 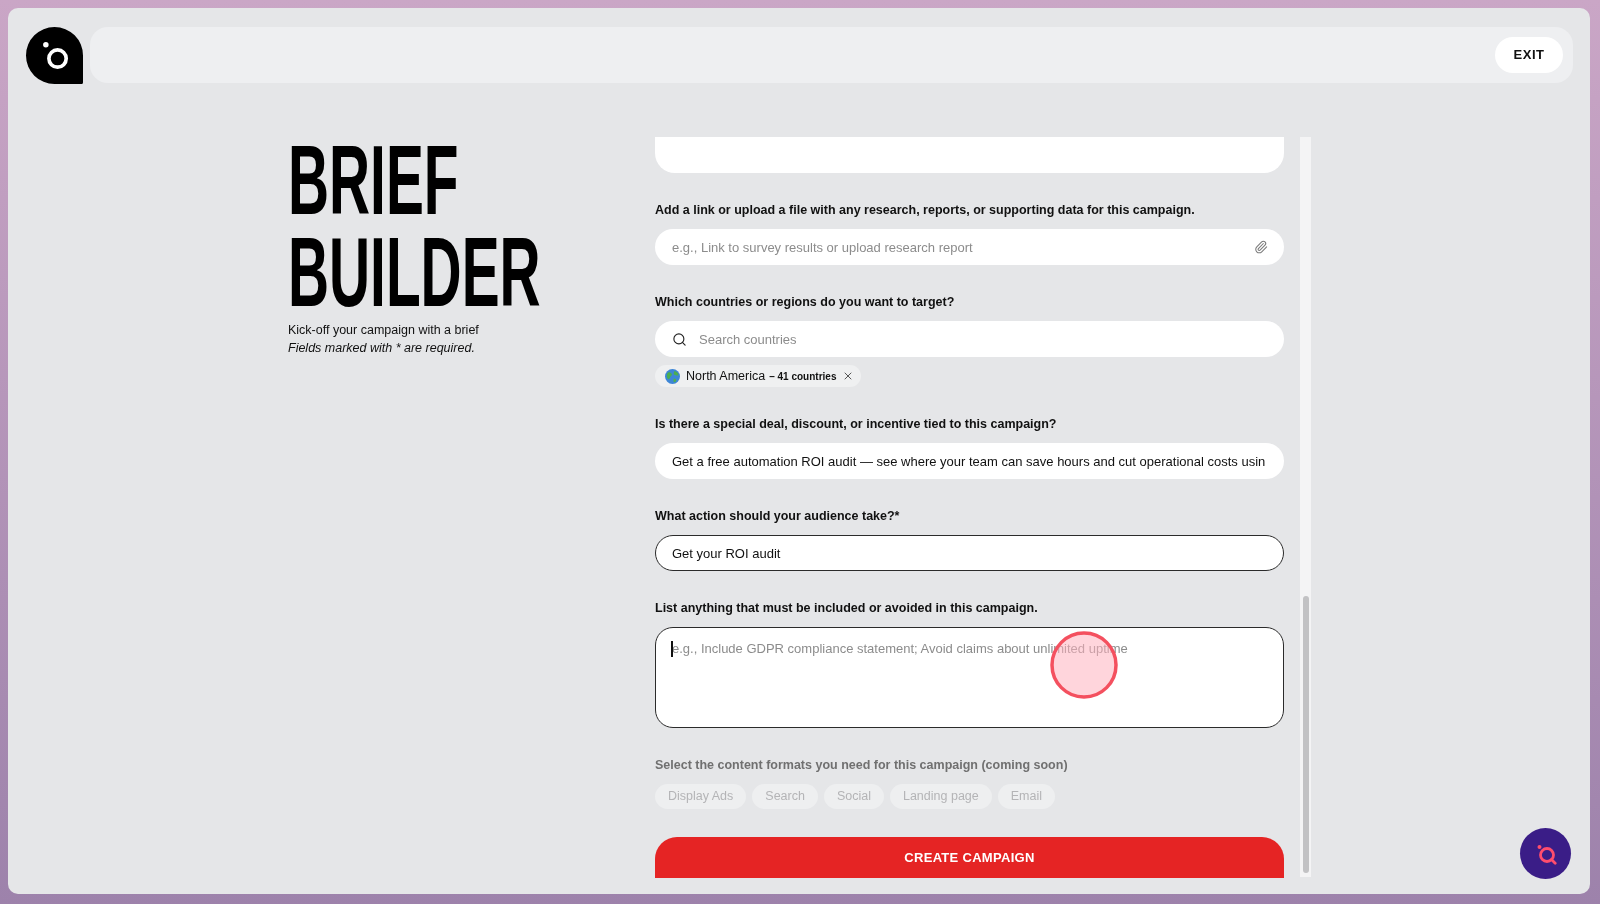 I want to click on text-cursor-icon, so click(x=672, y=649).